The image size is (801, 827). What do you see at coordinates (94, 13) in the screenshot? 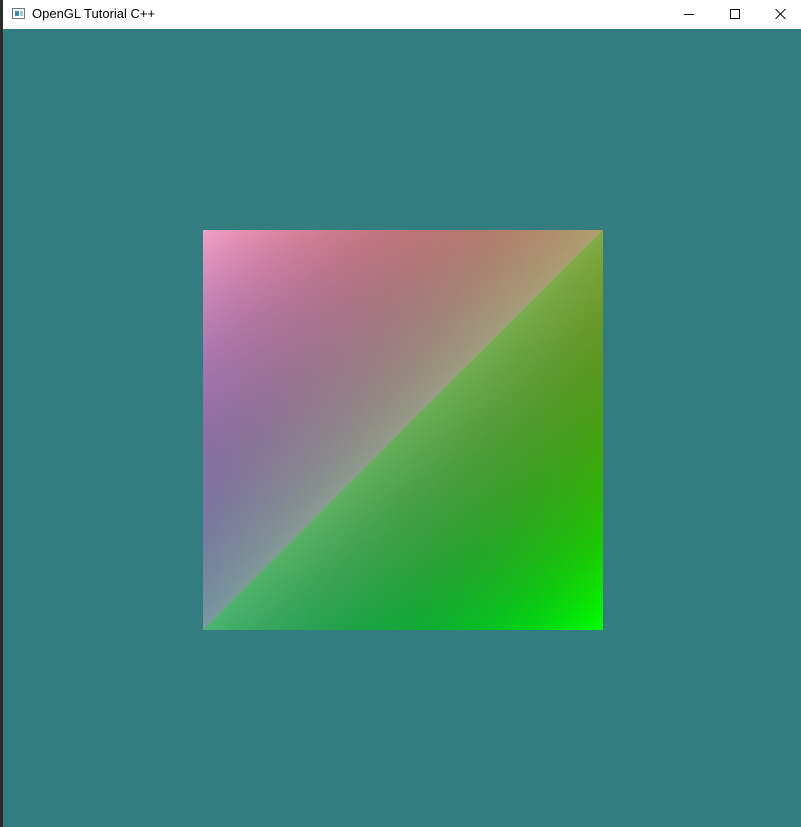
I see `window-title: OpenGL Tutorial C++` at bounding box center [94, 13].